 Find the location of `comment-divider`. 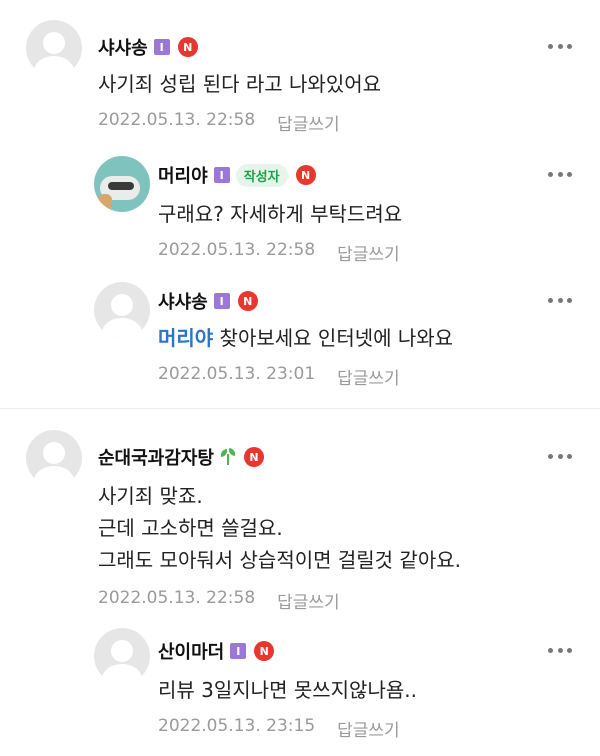

comment-divider is located at coordinates (300, 408).